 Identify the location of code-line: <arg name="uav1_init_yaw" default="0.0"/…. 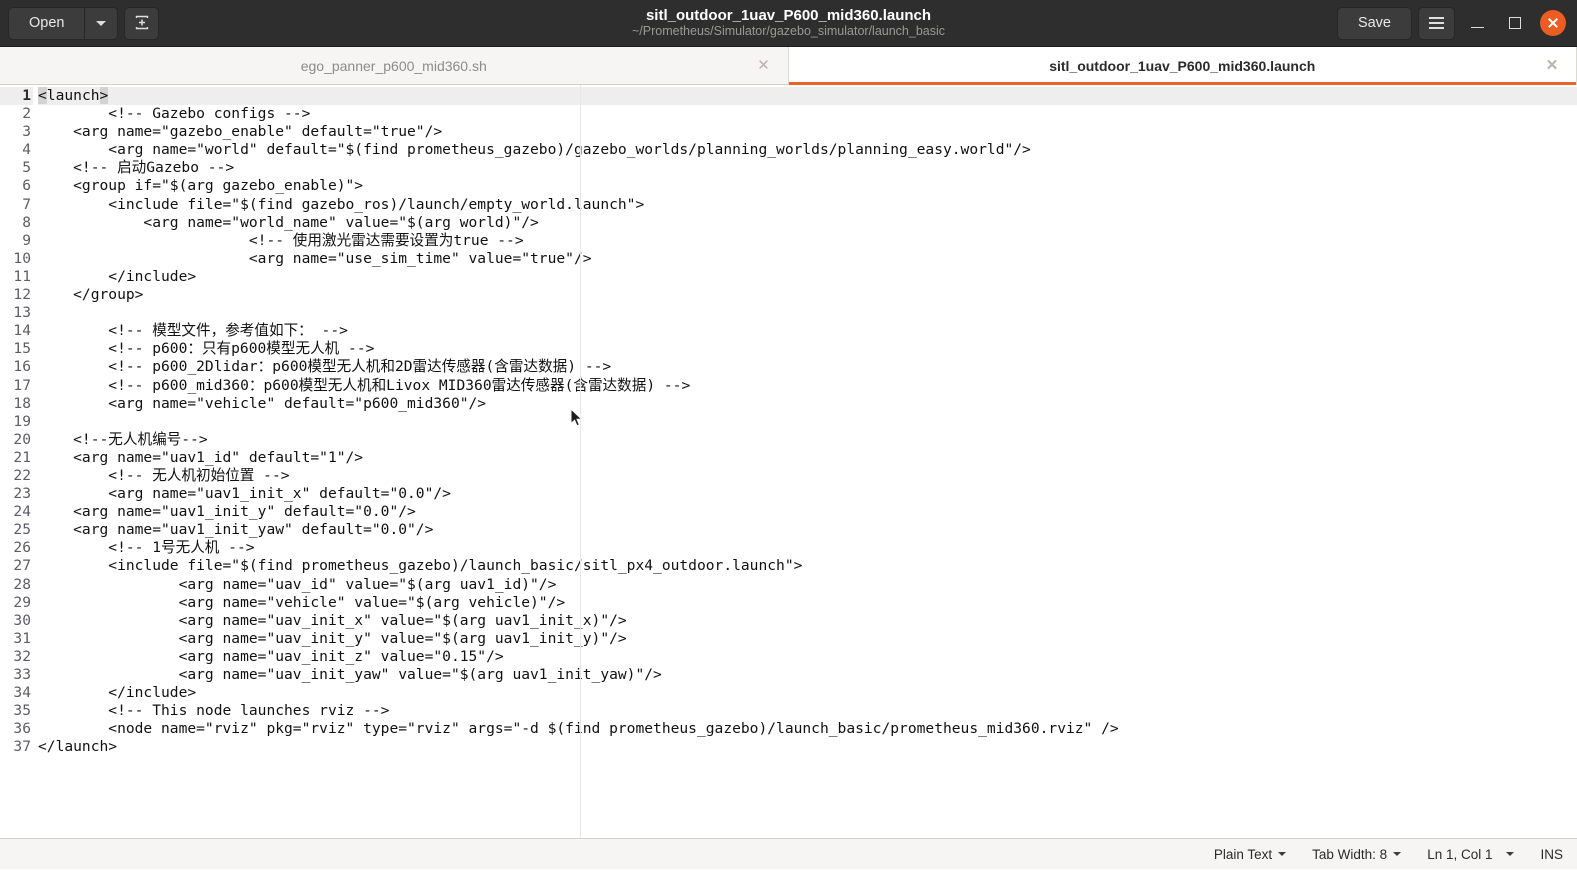
(807, 530).